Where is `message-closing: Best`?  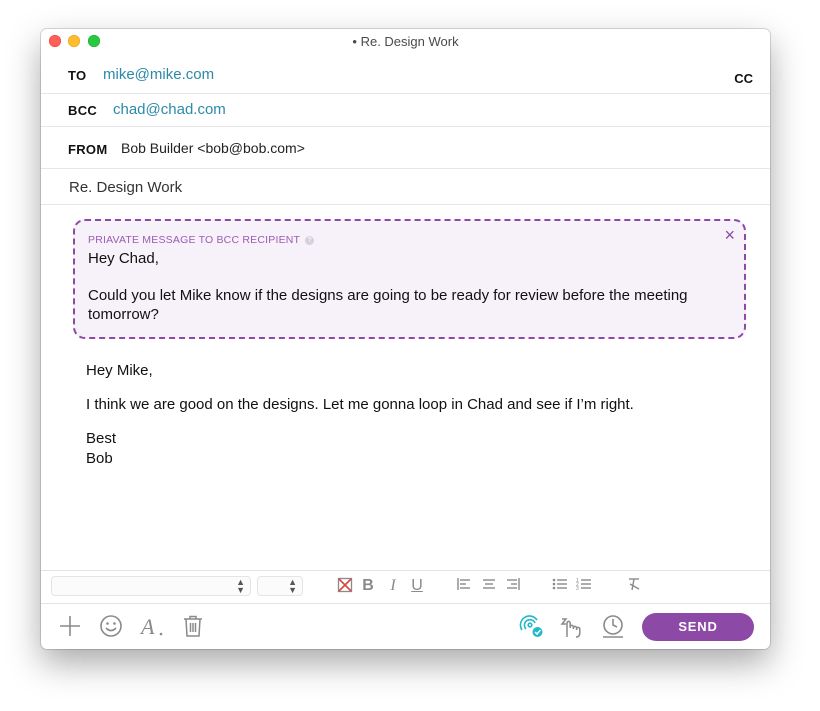
message-closing: Best is located at coordinates (101, 439).